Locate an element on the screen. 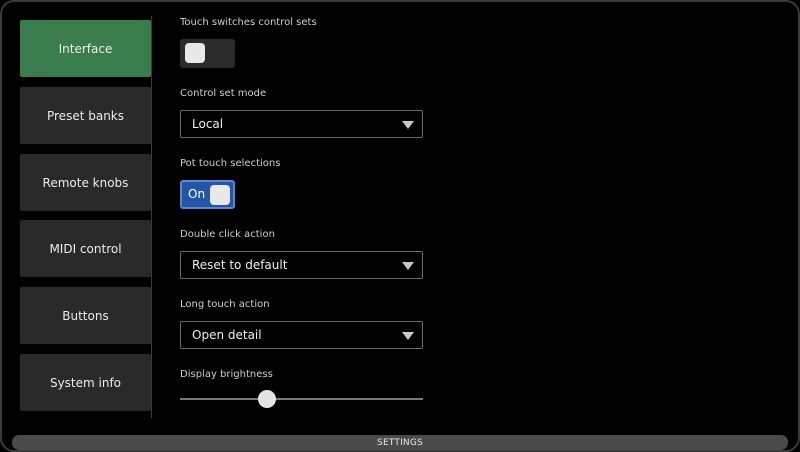 This screenshot has height=452, width=800. toggle-on-text: On is located at coordinates (197, 194).